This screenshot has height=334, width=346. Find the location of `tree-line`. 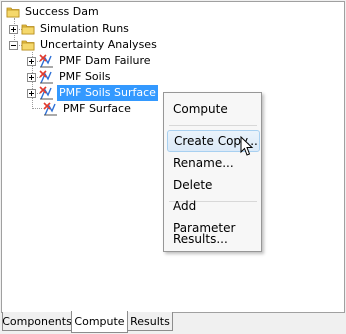

tree-line is located at coordinates (37, 109).